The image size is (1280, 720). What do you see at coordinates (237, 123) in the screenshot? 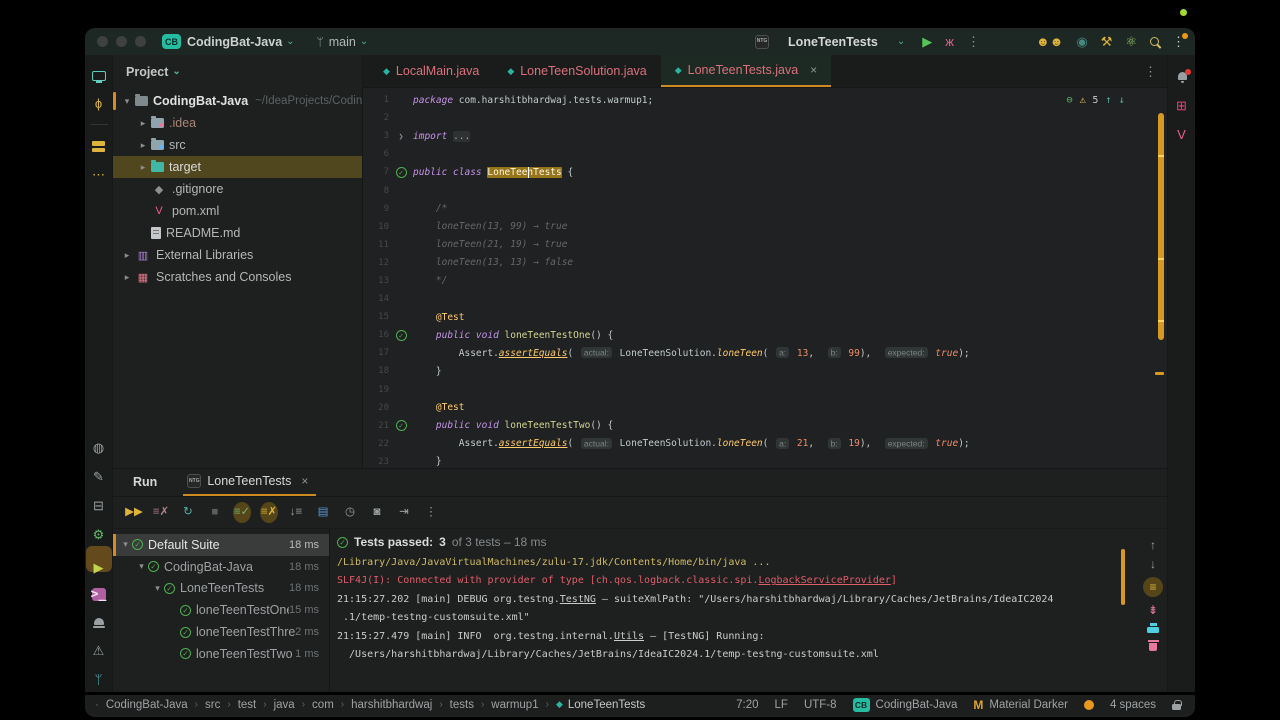
I see `project-tree-item: ▸ .idea` at bounding box center [237, 123].